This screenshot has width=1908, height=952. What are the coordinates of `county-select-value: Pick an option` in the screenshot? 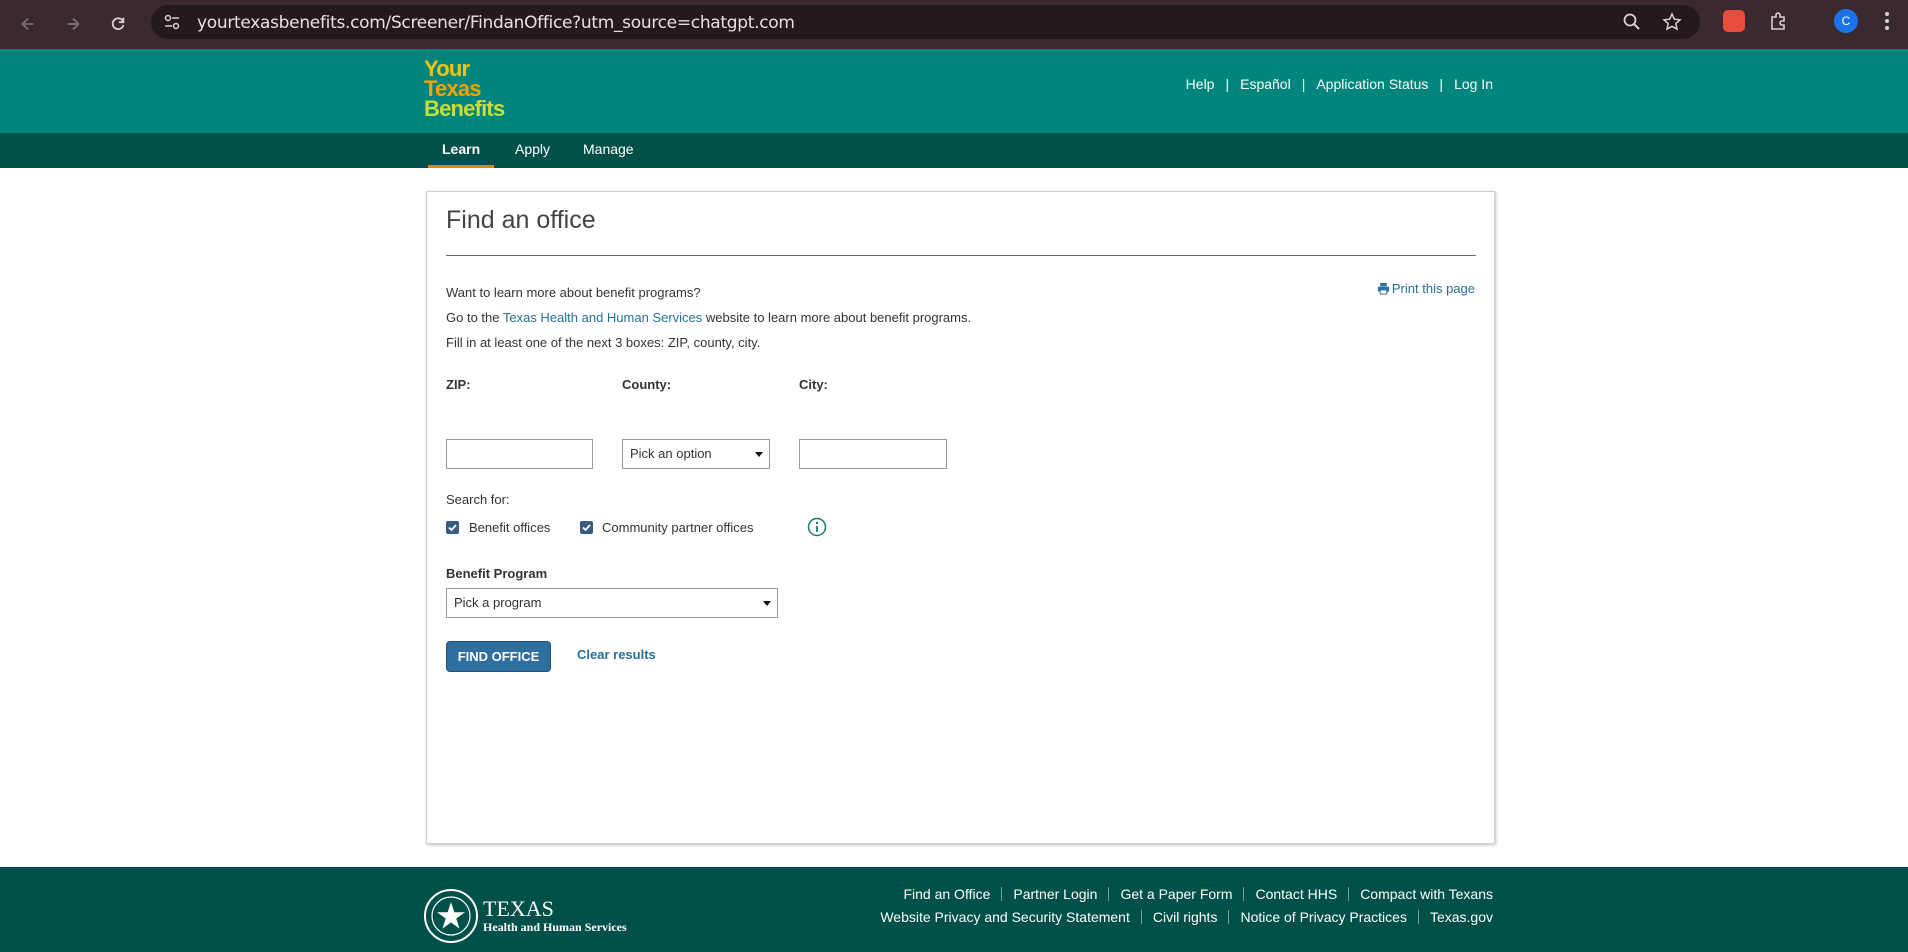 It's located at (671, 453).